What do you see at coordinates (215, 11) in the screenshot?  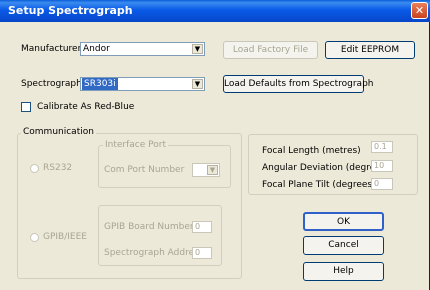 I see `title-bar: Setup Spectrograph ✕` at bounding box center [215, 11].